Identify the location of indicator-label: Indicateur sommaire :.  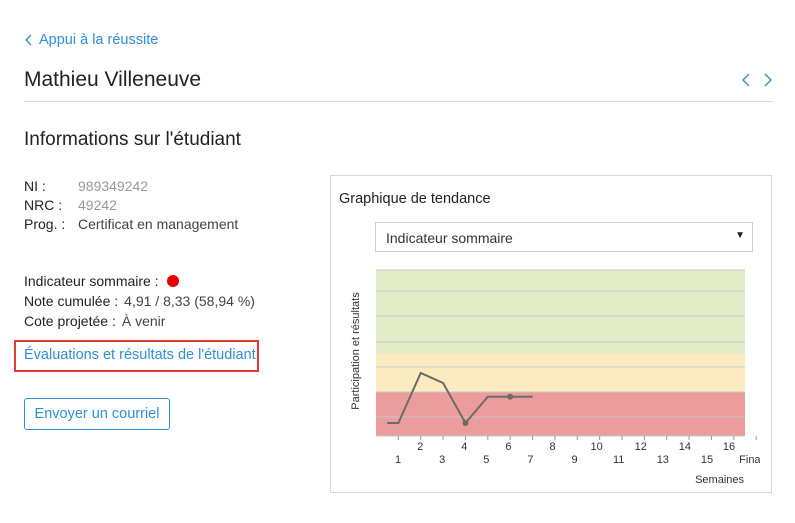
(91, 281).